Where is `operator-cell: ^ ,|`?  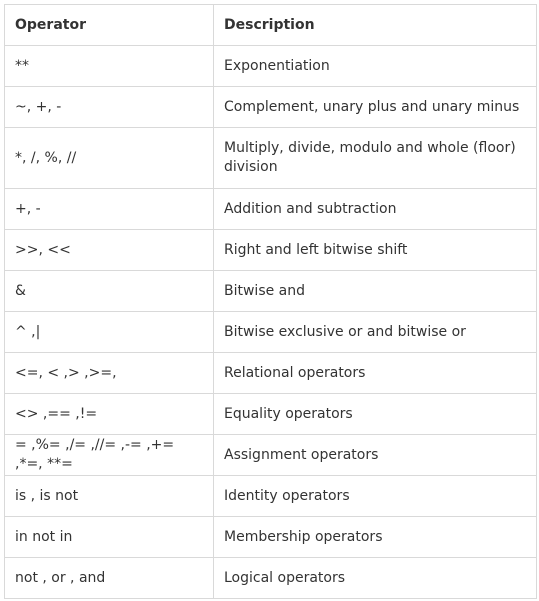
operator-cell: ^ ,| is located at coordinates (109, 332).